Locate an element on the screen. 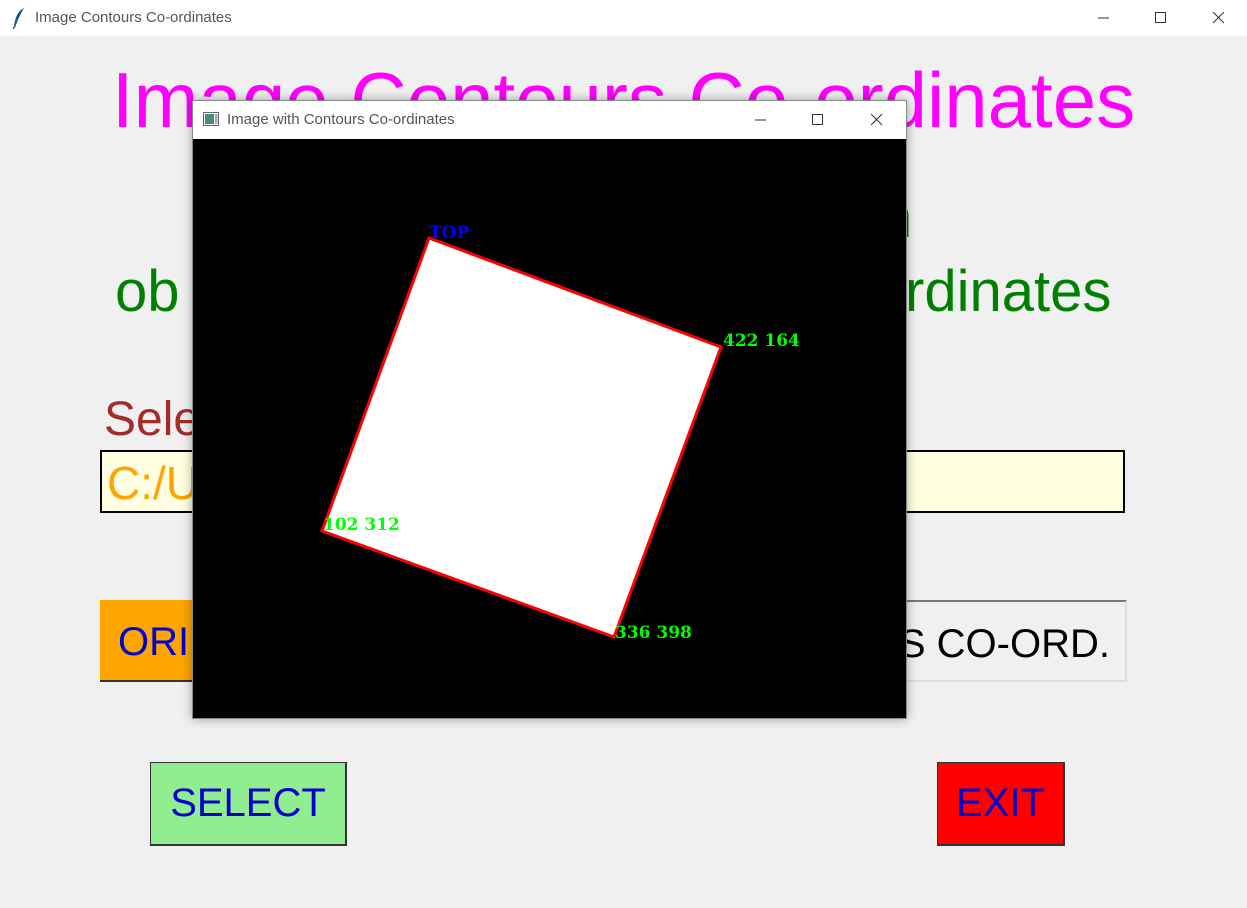 Image resolution: width=1247 pixels, height=908 pixels. contours-coordinates-button: S CO-ORD. is located at coordinates (1016, 641).